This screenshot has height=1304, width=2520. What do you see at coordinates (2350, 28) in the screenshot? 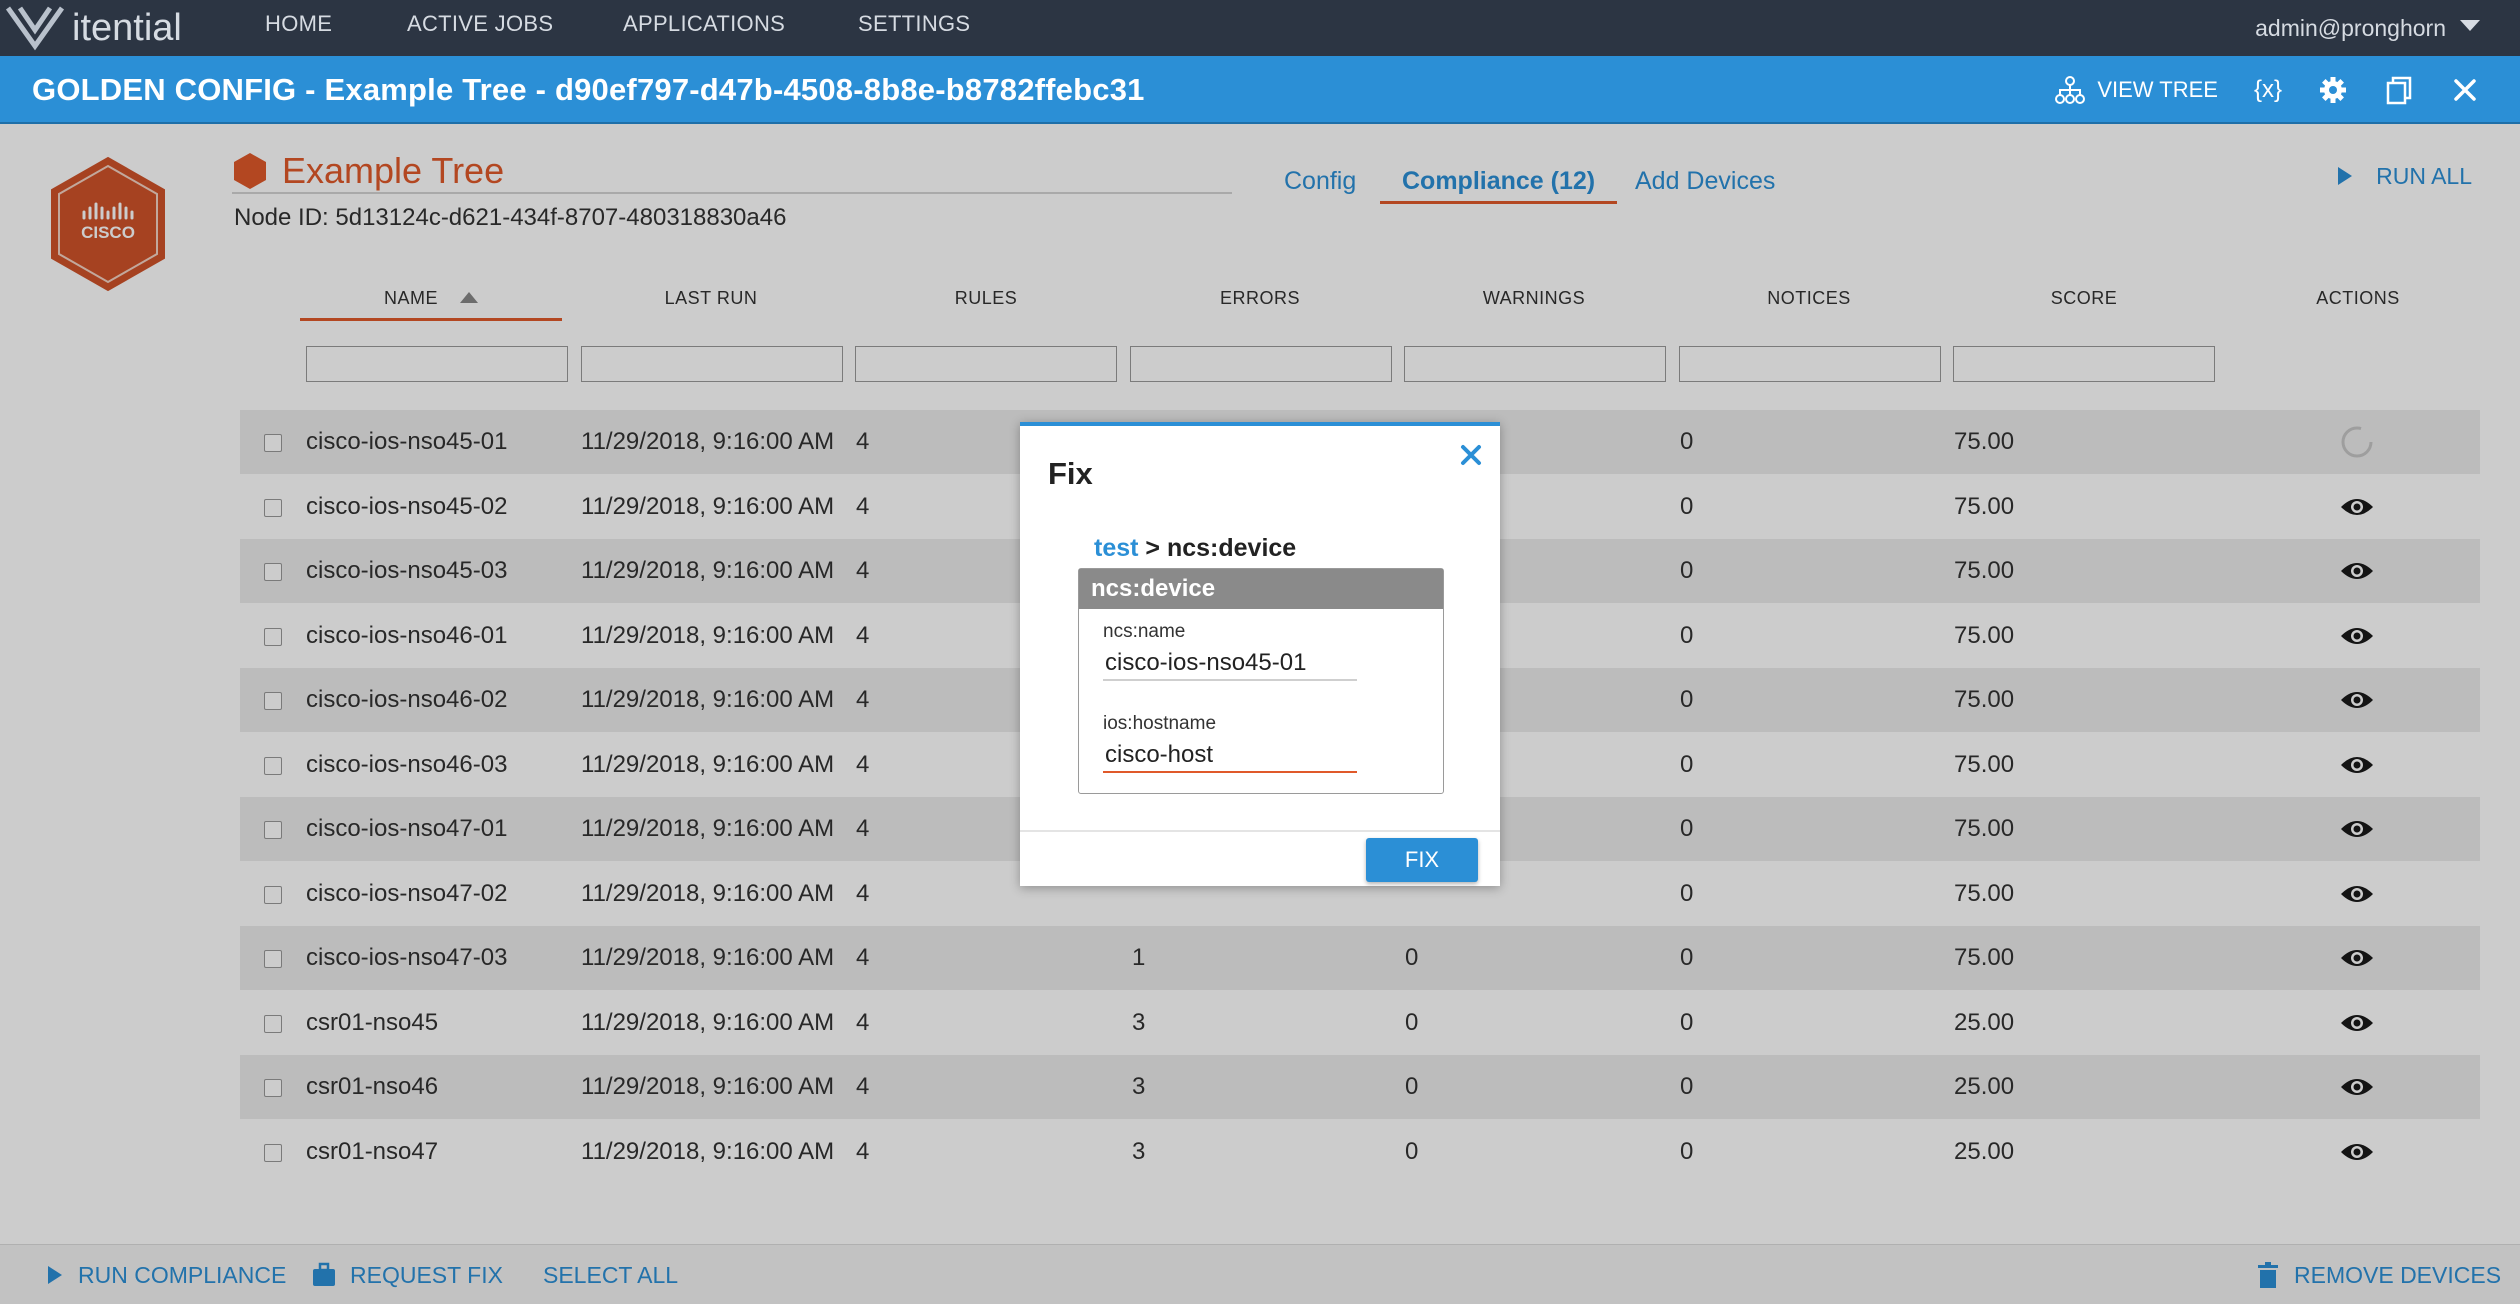
I see `user-name: admin@pronghorn` at bounding box center [2350, 28].